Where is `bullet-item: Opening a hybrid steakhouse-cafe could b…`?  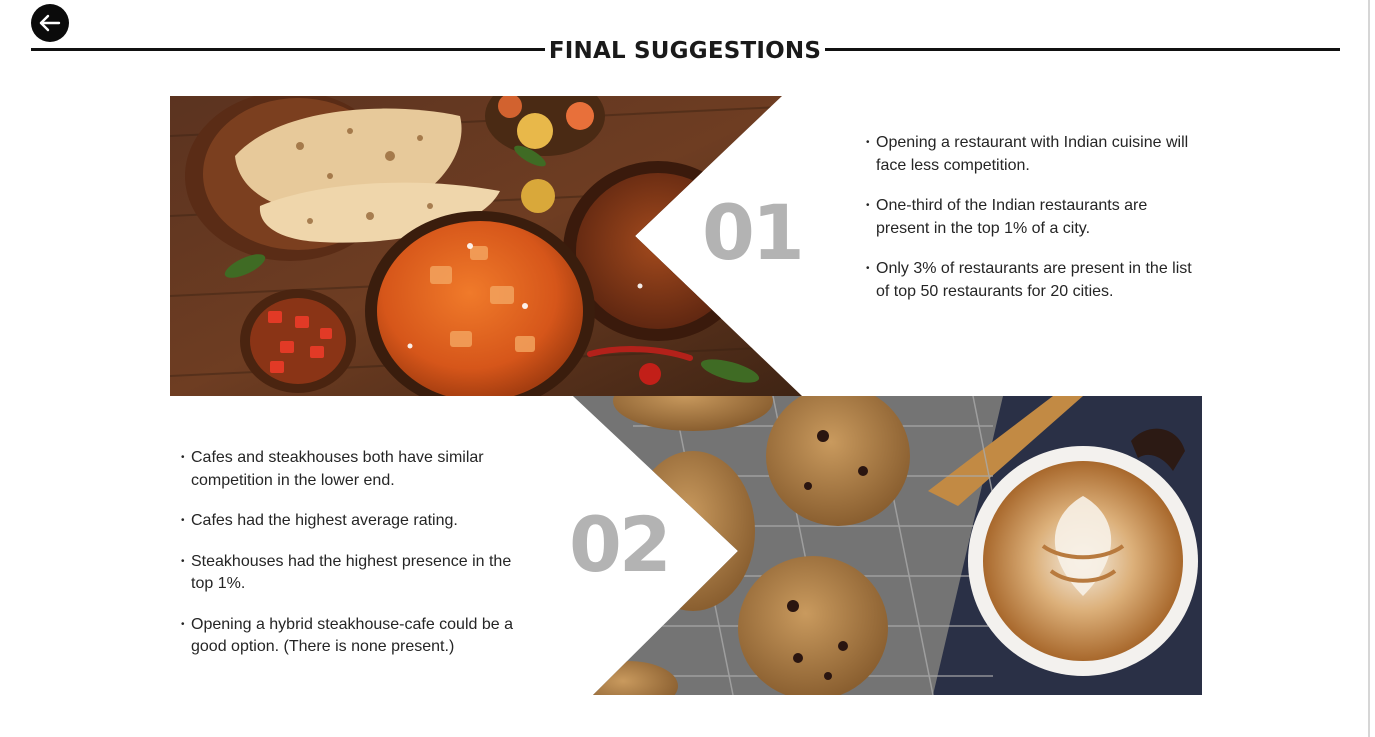 bullet-item: Opening a hybrid steakhouse-cafe could b… is located at coordinates (355, 636).